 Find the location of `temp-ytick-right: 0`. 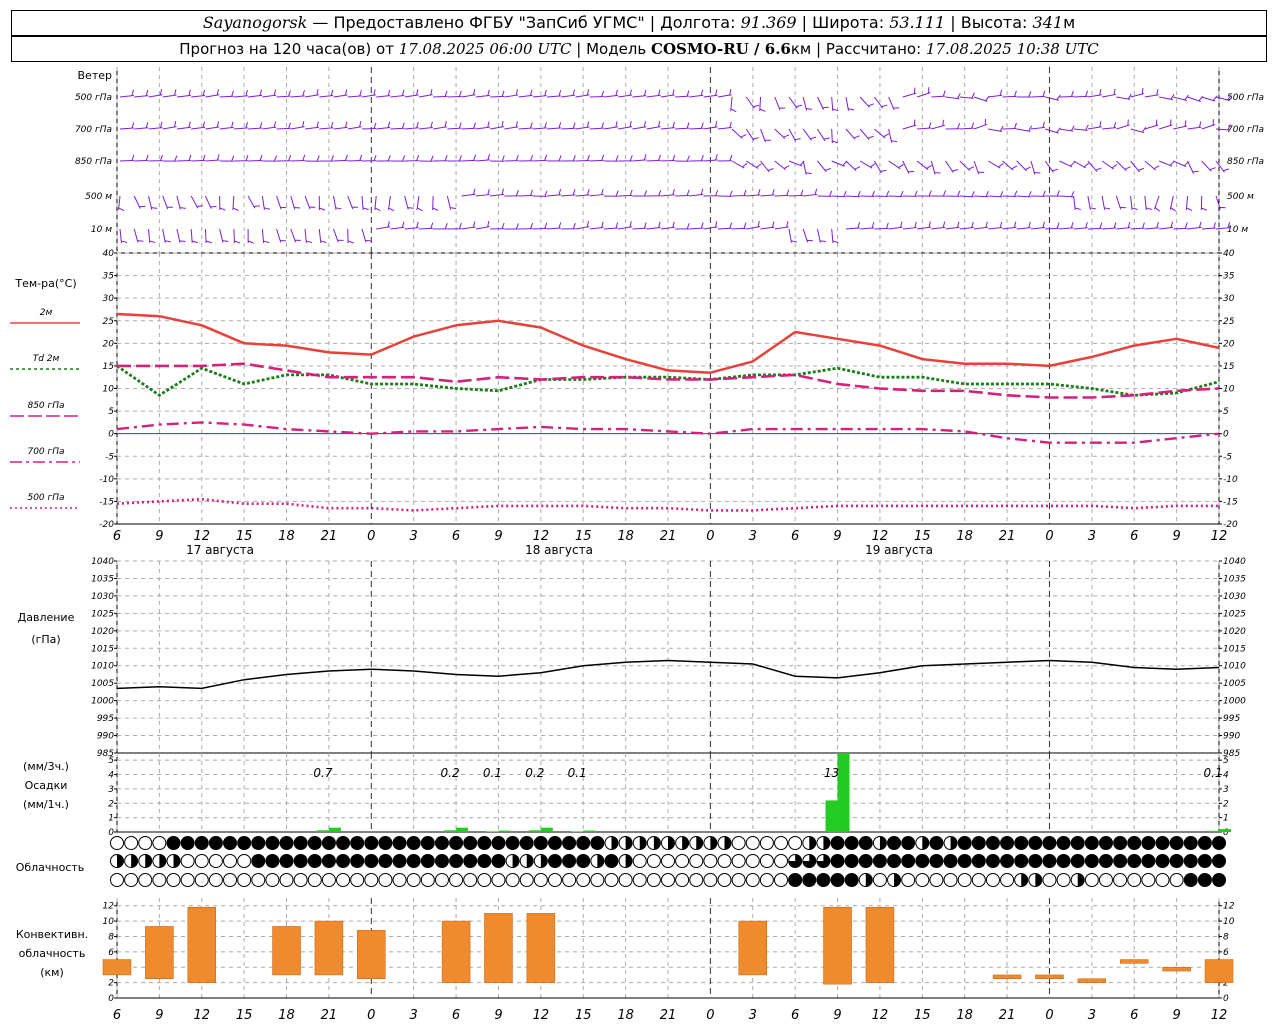

temp-ytick-right: 0 is located at coordinates (1226, 435).